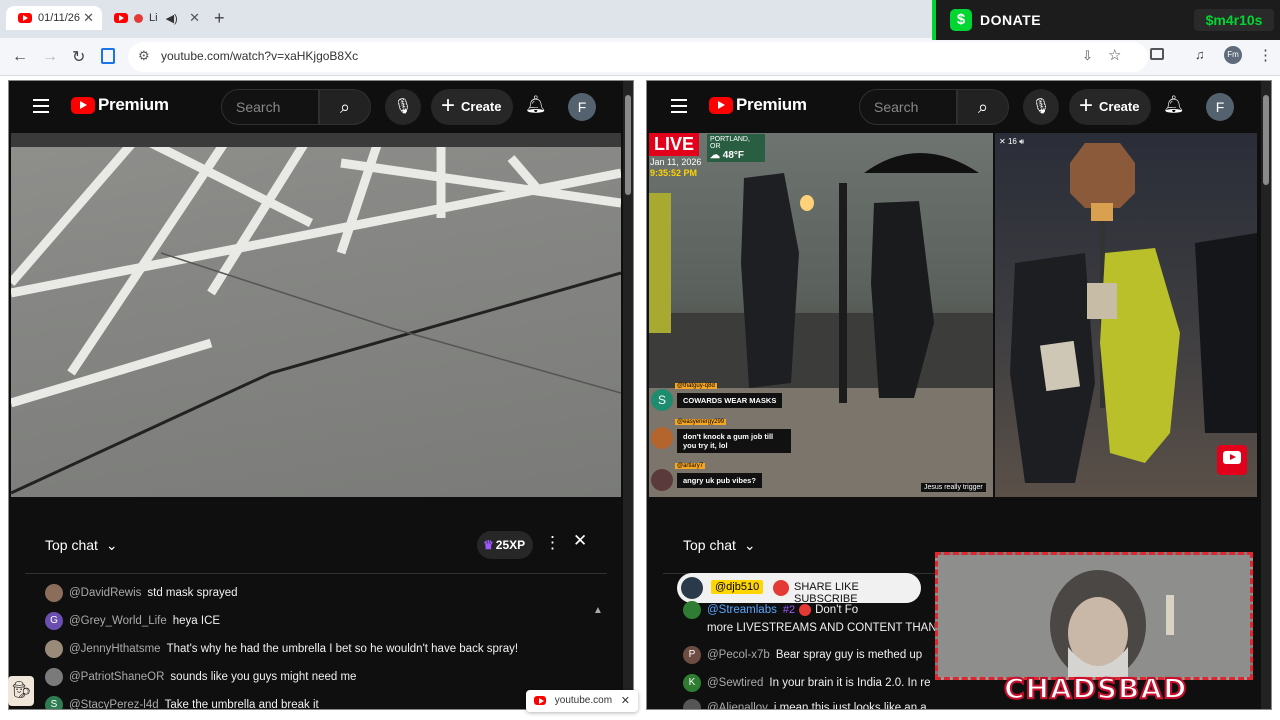 The height and width of the screenshot is (720, 1280). I want to click on chat-scroll-up-icon: ▲, so click(598, 610).